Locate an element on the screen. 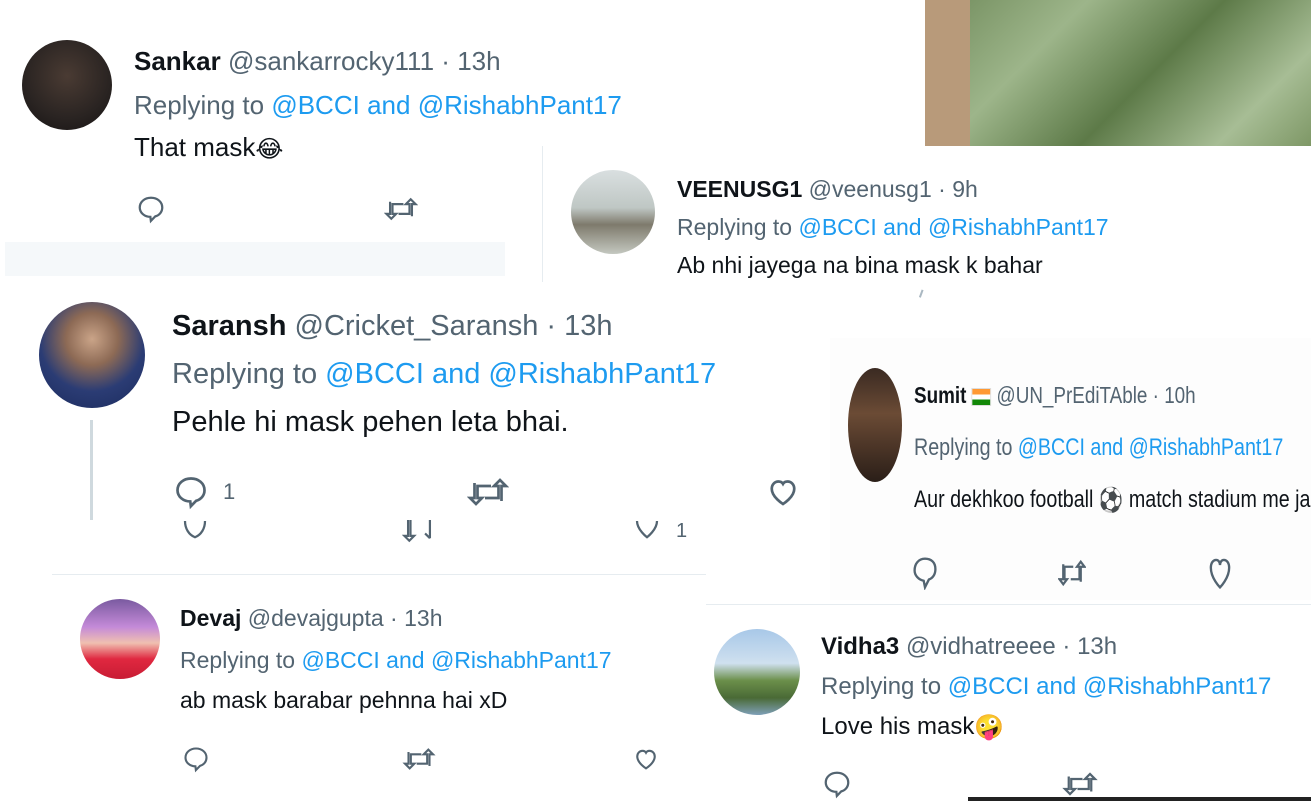 The width and height of the screenshot is (1311, 801). thread-divider is located at coordinates (255, 259).